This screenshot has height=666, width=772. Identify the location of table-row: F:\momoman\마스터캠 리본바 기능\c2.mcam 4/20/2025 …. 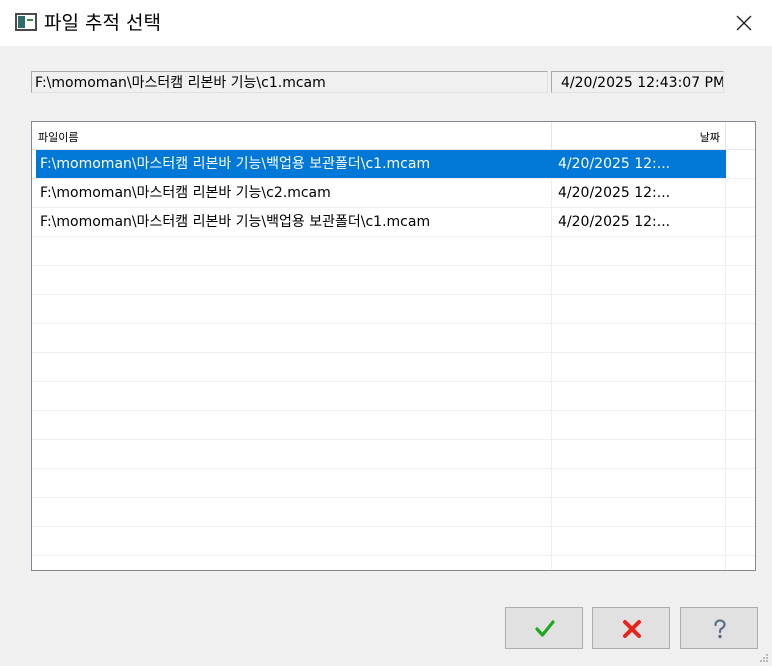
(393, 193).